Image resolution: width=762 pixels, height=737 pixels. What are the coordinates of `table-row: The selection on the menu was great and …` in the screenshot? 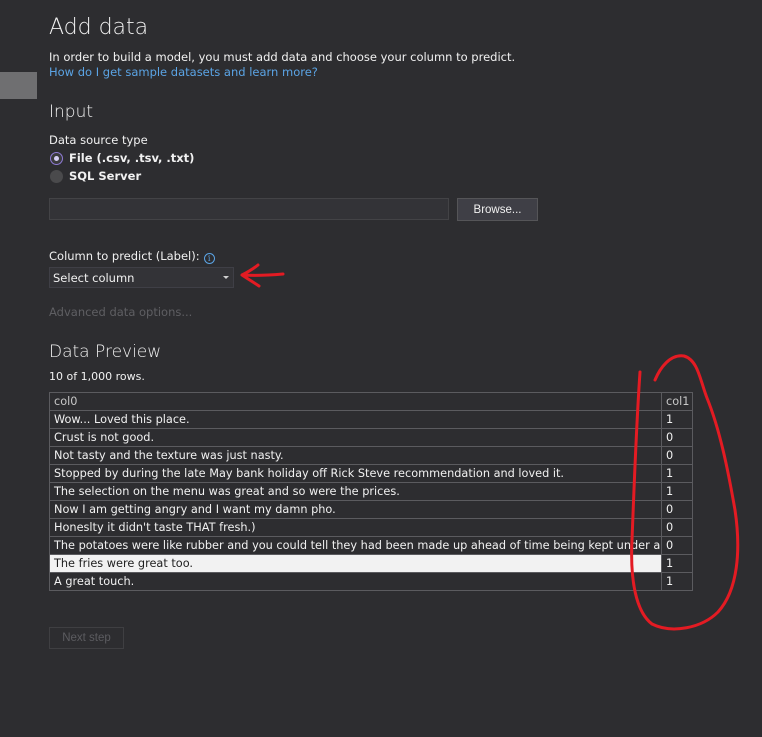 It's located at (371, 491).